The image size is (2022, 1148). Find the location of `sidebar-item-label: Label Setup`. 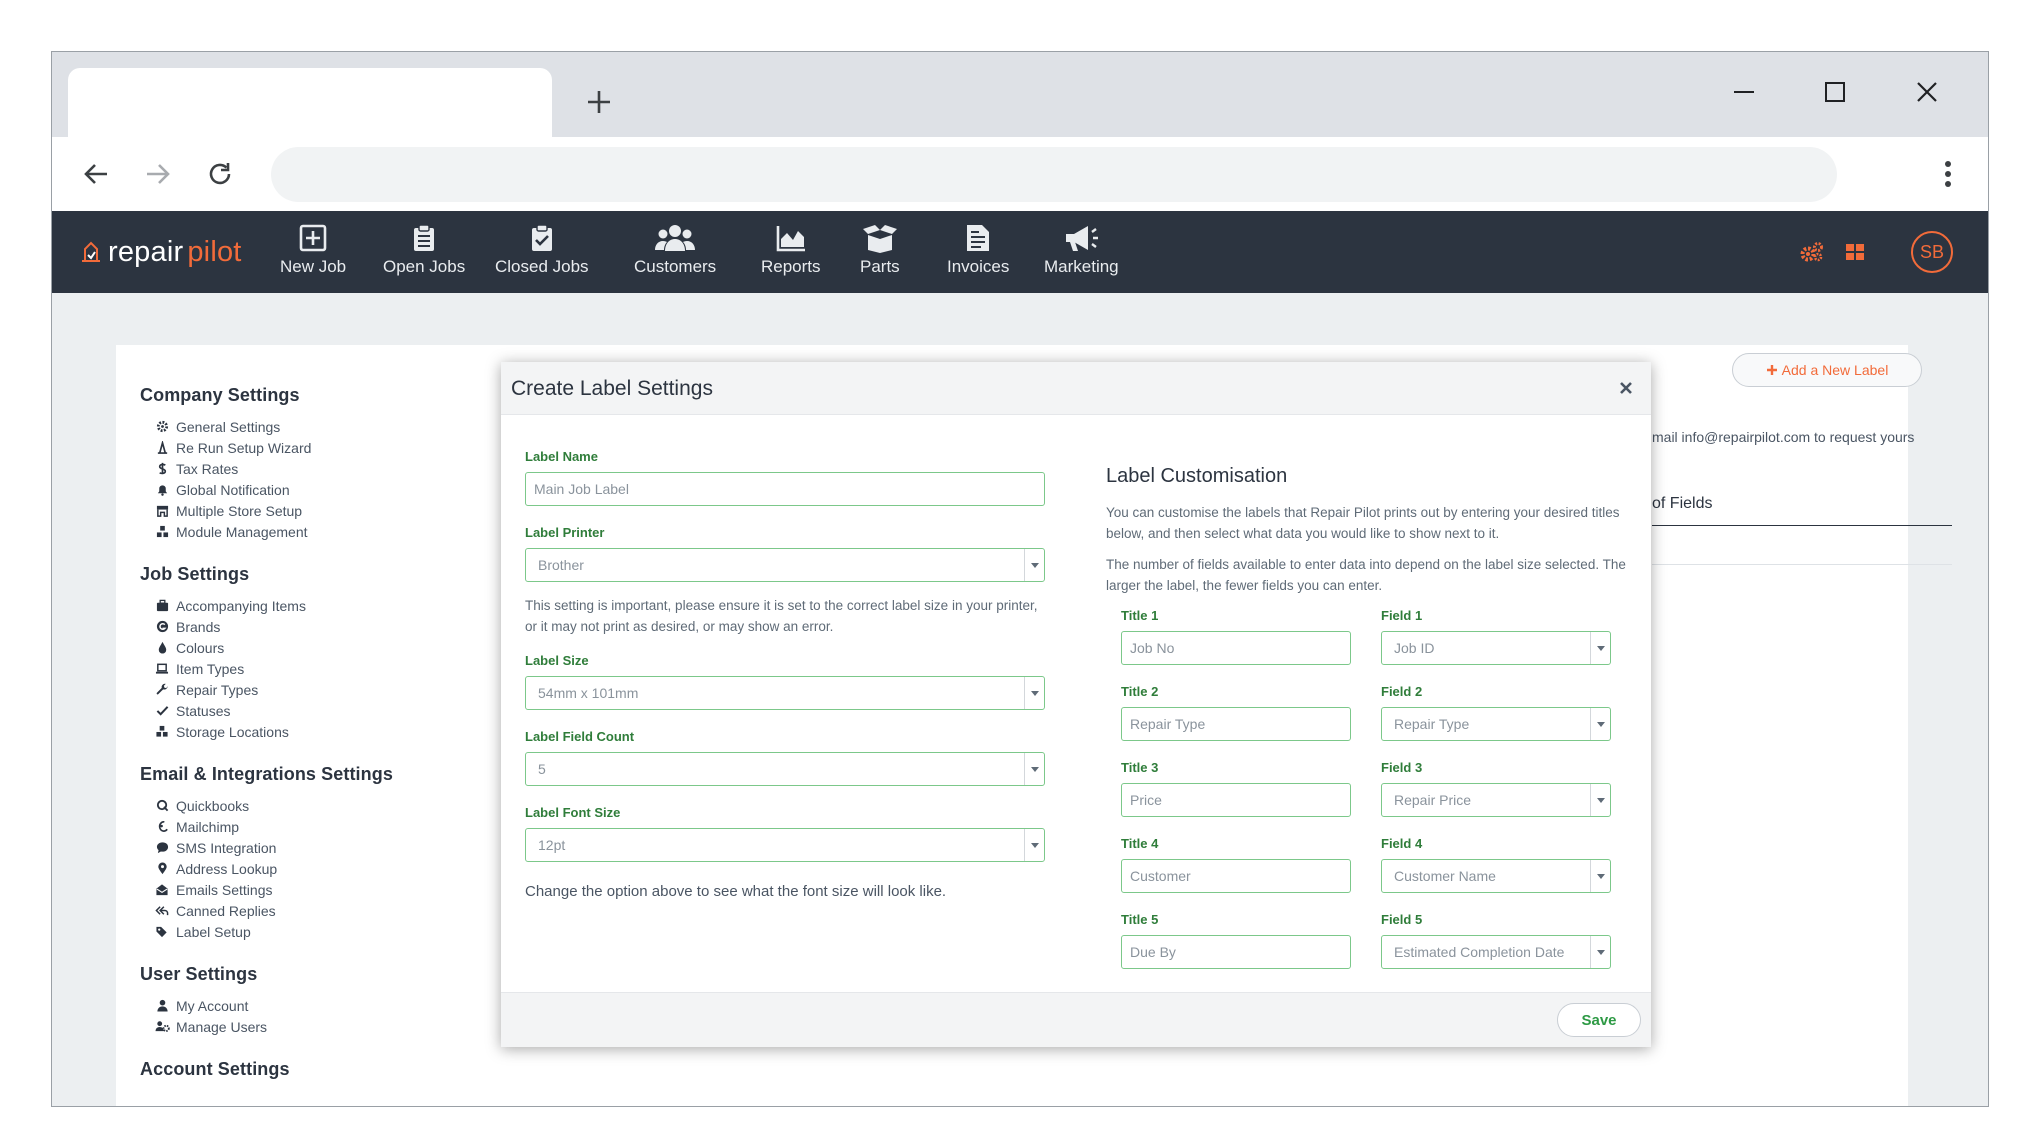

sidebar-item-label: Label Setup is located at coordinates (213, 931).